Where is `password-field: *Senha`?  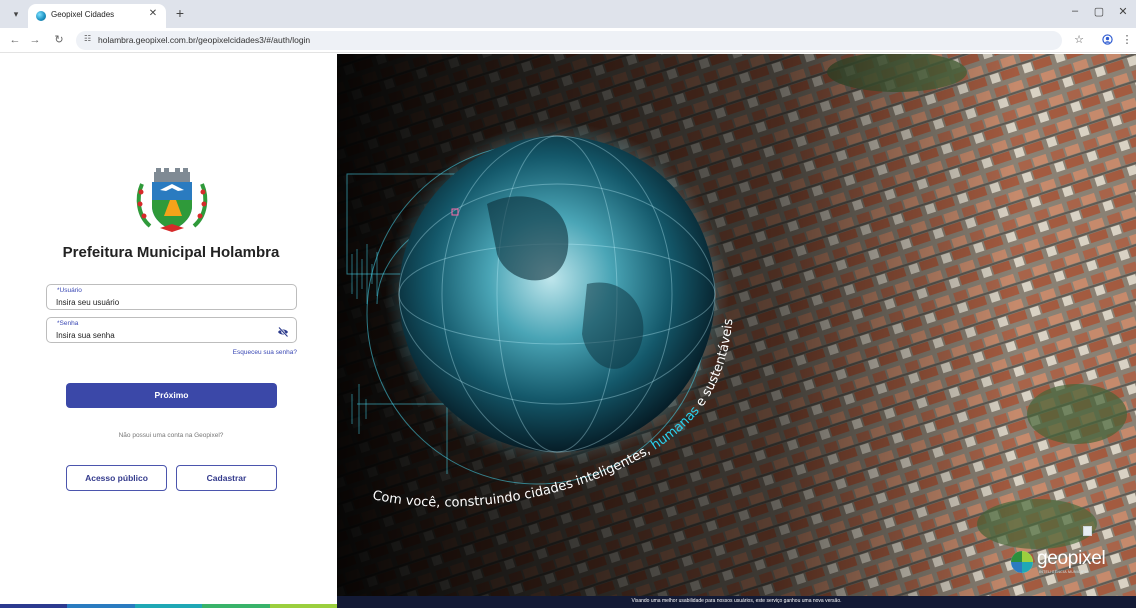
password-field: *Senha is located at coordinates (171, 330).